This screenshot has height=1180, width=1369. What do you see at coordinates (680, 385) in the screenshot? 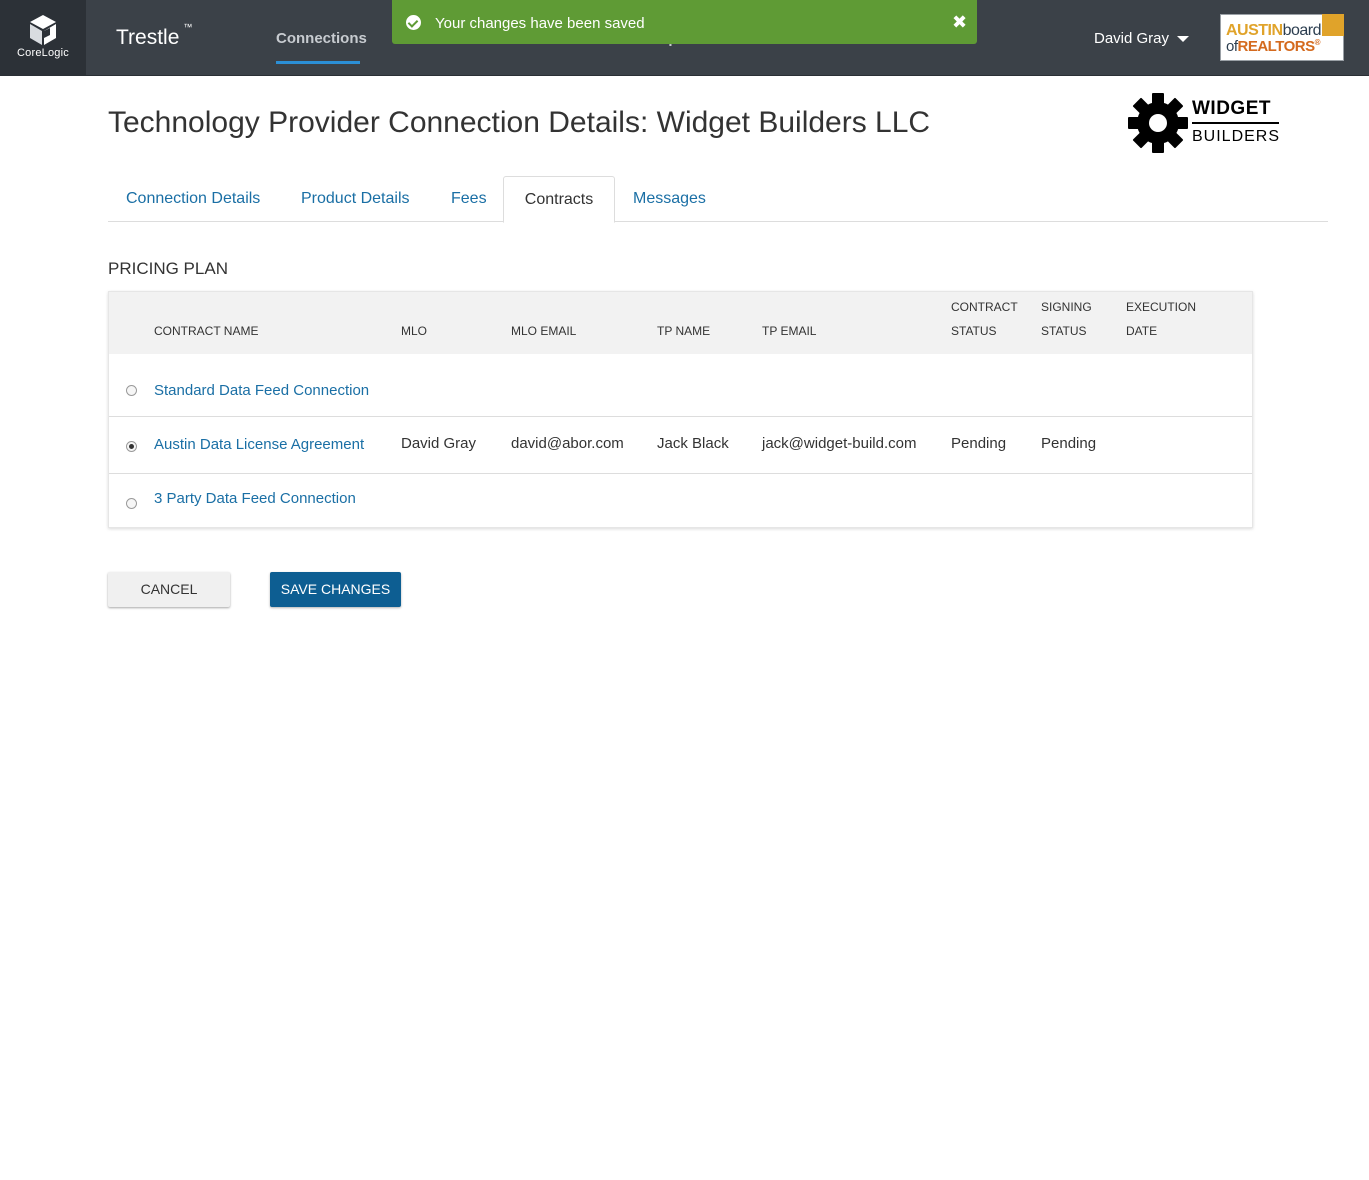
I see `table-row: Standard Data Feed Connection` at bounding box center [680, 385].